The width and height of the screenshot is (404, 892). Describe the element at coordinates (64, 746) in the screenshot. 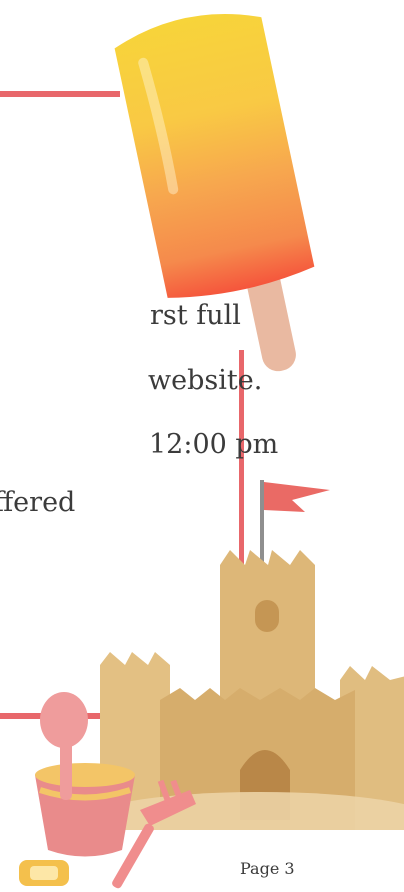

I see `shovel-illustration` at that location.